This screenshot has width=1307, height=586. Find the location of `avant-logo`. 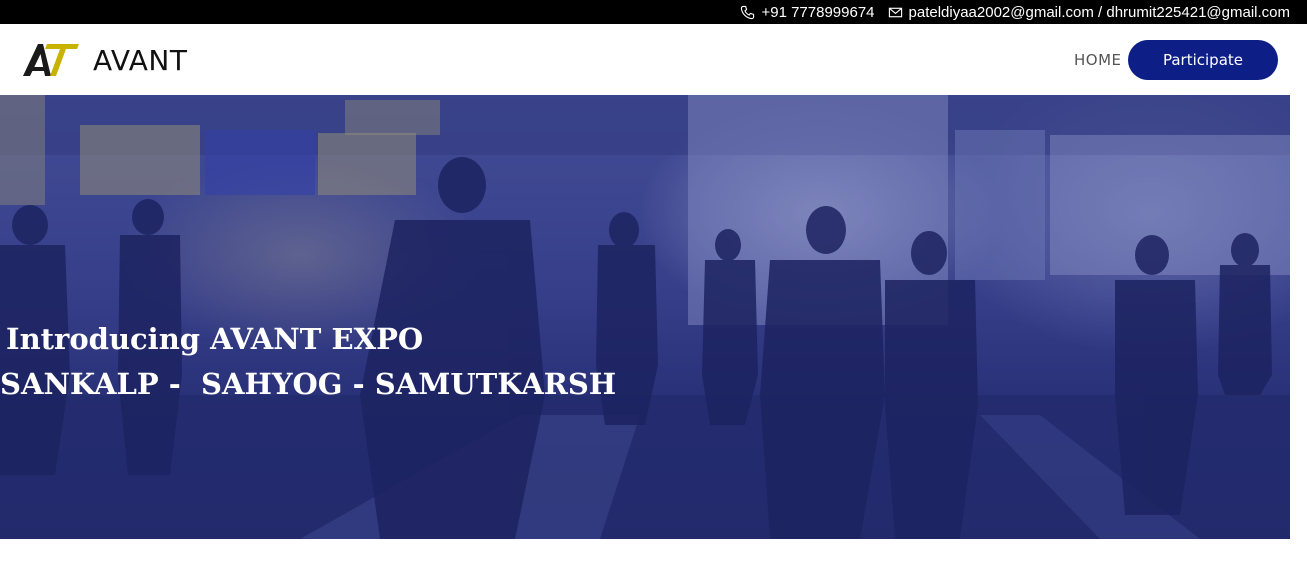

avant-logo is located at coordinates (51, 59).